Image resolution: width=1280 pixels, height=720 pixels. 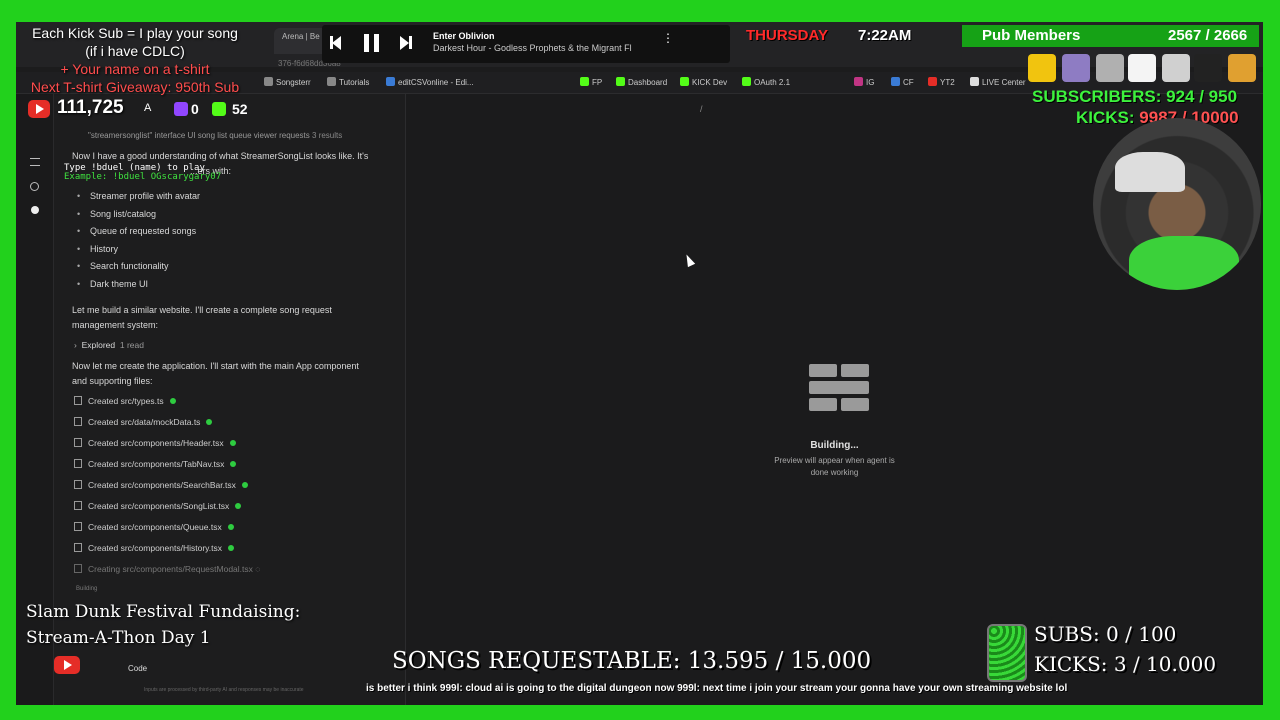 What do you see at coordinates (1184, 263) in the screenshot?
I see `green-shirt` at bounding box center [1184, 263].